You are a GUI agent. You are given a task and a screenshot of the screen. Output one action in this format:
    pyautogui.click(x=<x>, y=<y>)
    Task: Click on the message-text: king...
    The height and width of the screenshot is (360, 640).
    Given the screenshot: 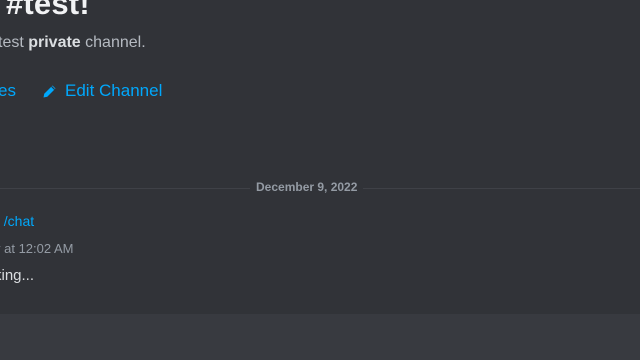 What is the action you would take?
    pyautogui.click(x=17, y=275)
    